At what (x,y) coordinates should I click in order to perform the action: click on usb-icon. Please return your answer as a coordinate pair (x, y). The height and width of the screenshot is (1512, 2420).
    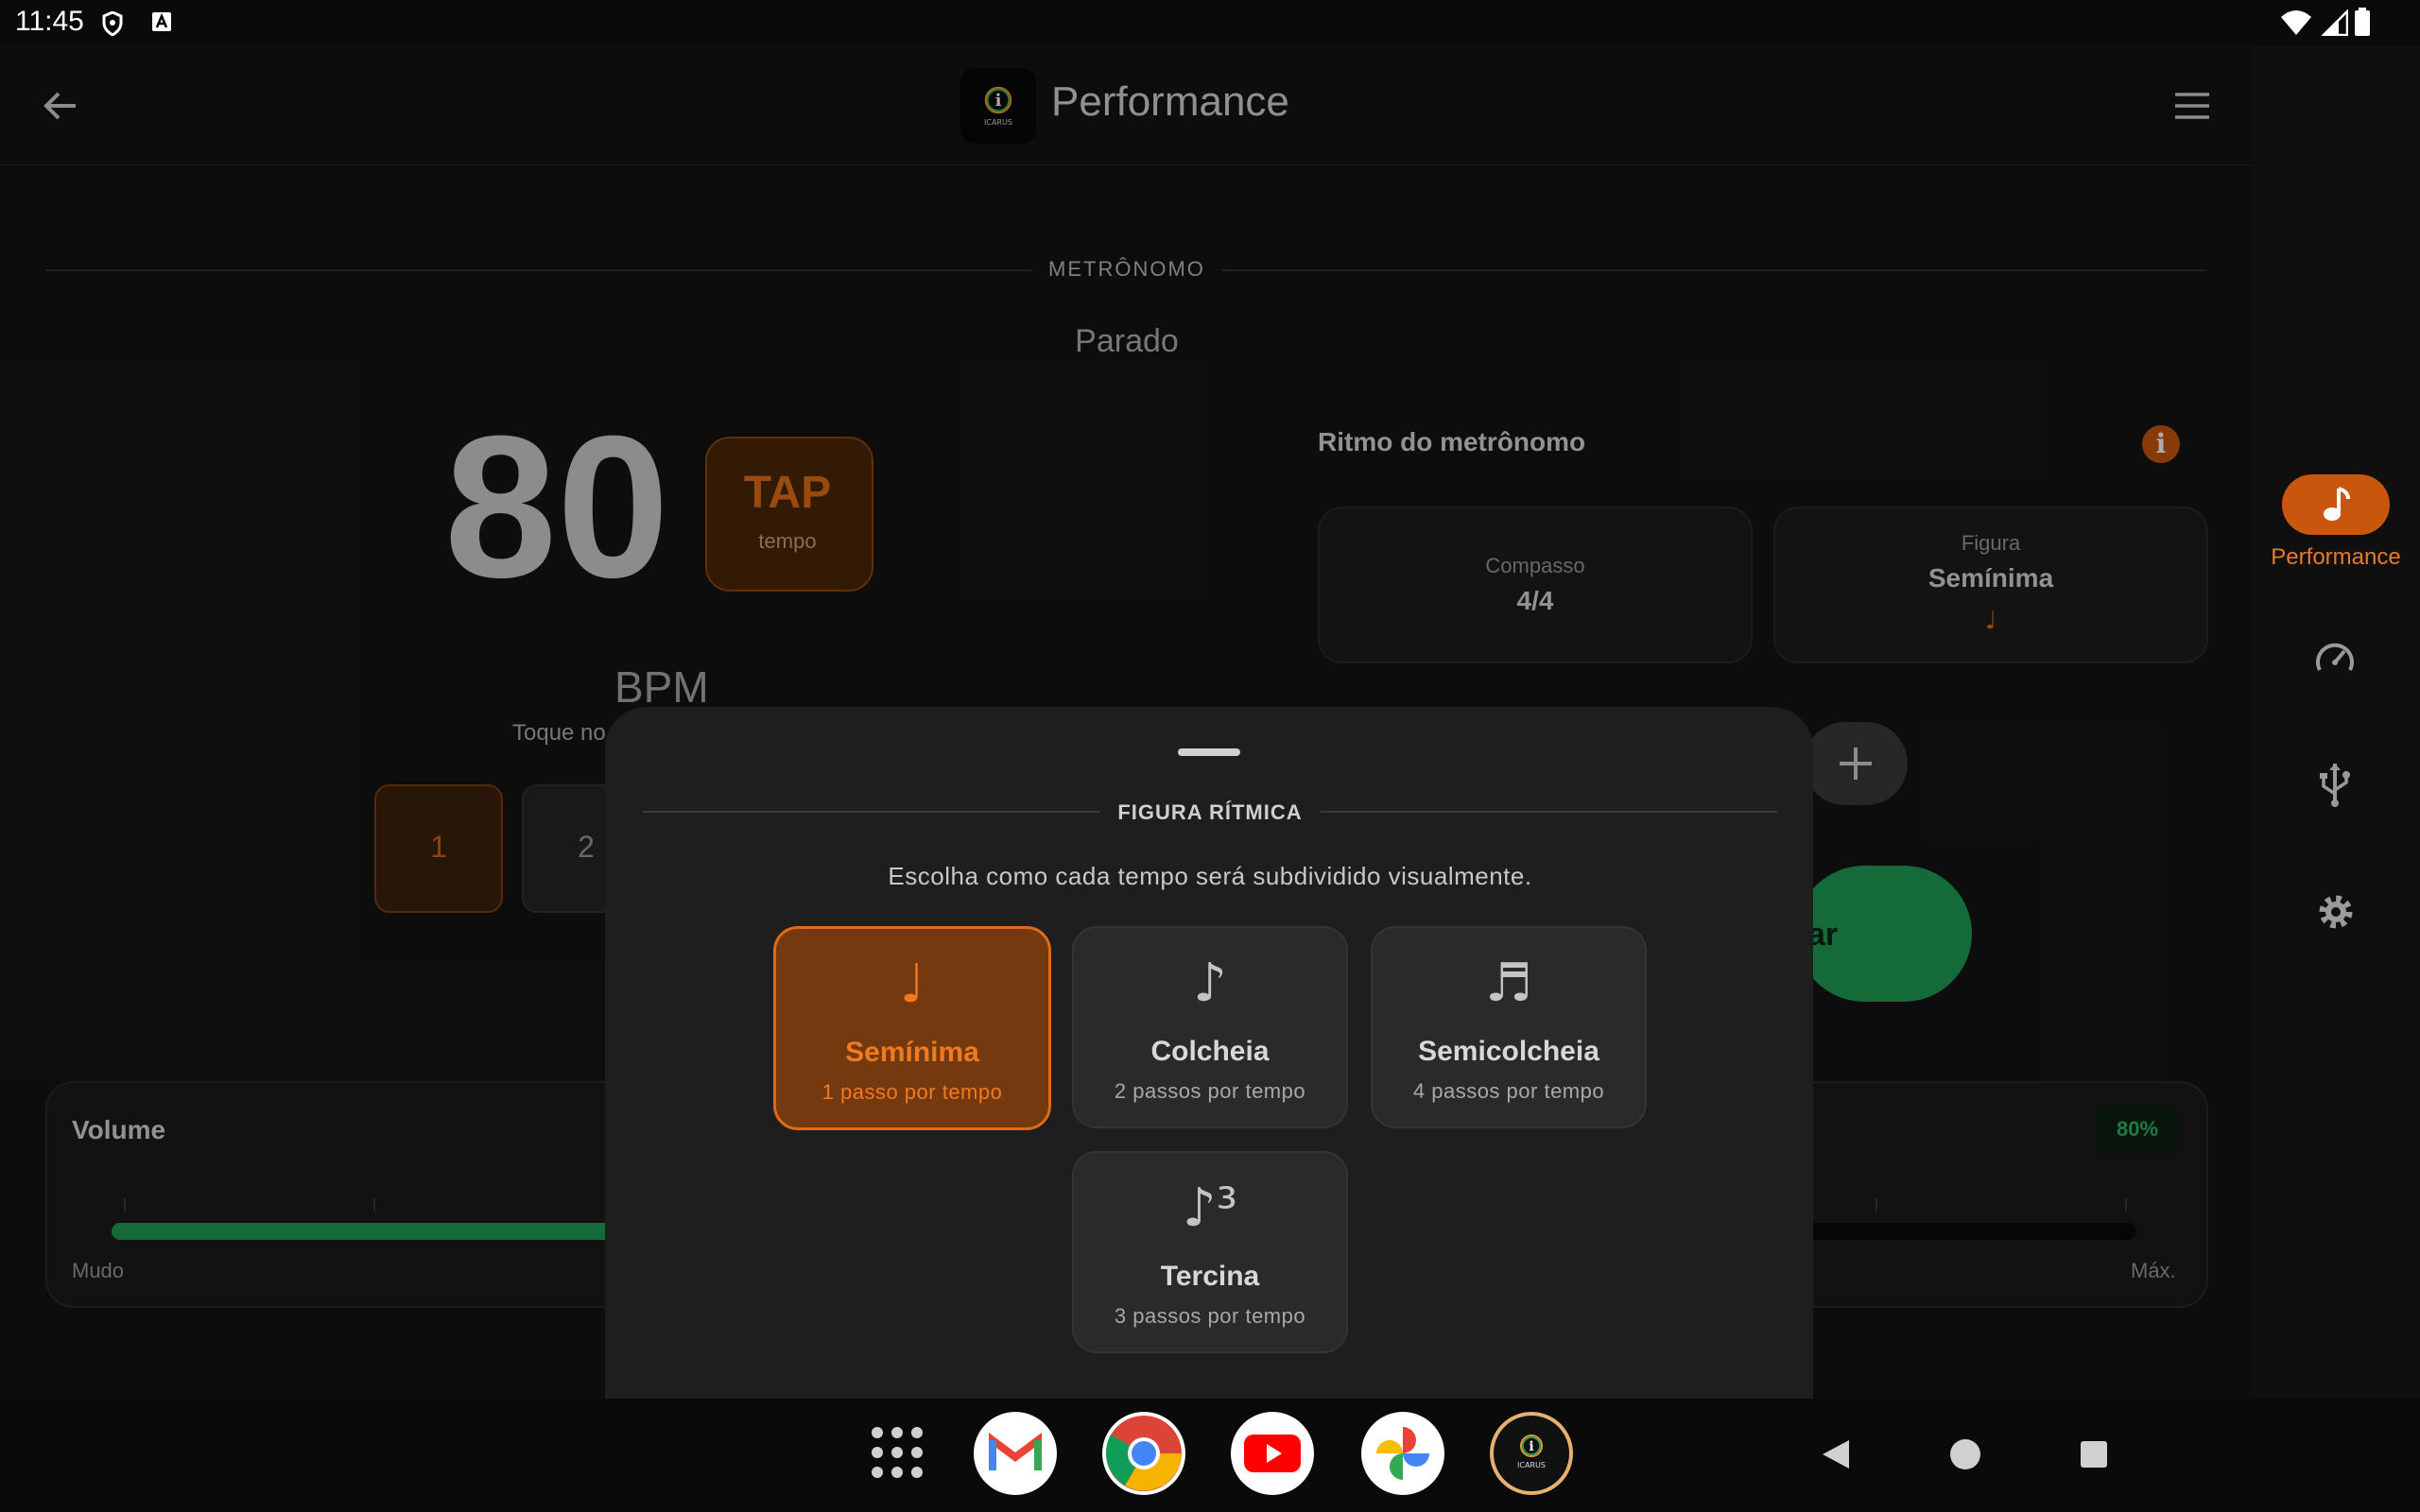
    Looking at the image, I should click on (2335, 784).